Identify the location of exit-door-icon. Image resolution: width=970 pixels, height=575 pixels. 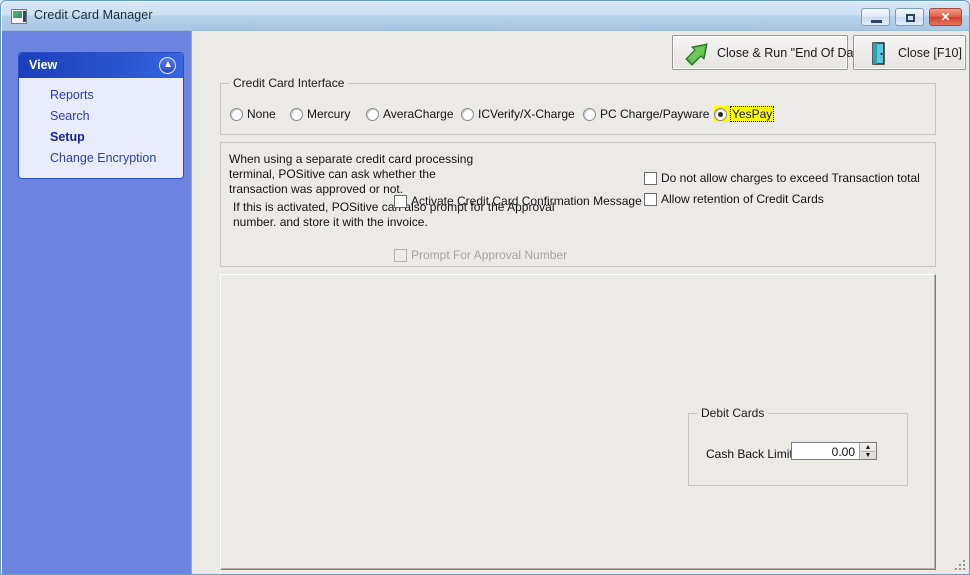
(878, 53).